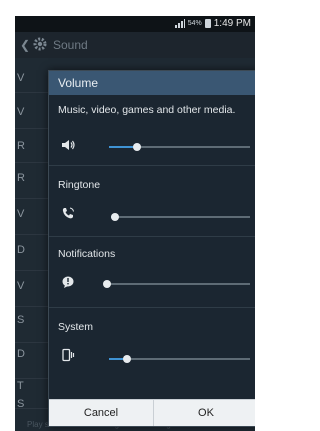 This screenshot has width=320, height=431. Describe the element at coordinates (25, 45) in the screenshot. I see `back-arrow-icon: ❮` at that location.